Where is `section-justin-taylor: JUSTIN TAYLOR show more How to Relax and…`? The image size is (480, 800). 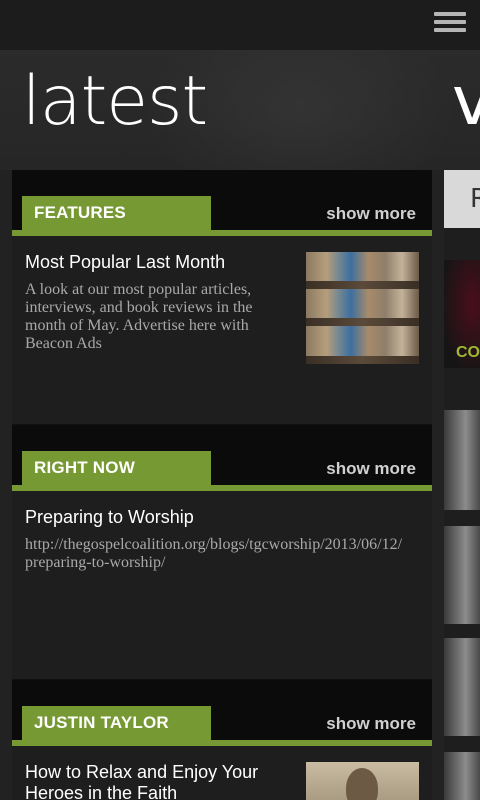 section-justin-taylor: JUSTIN TAYLOR show more How to Relax and… is located at coordinates (222, 740).